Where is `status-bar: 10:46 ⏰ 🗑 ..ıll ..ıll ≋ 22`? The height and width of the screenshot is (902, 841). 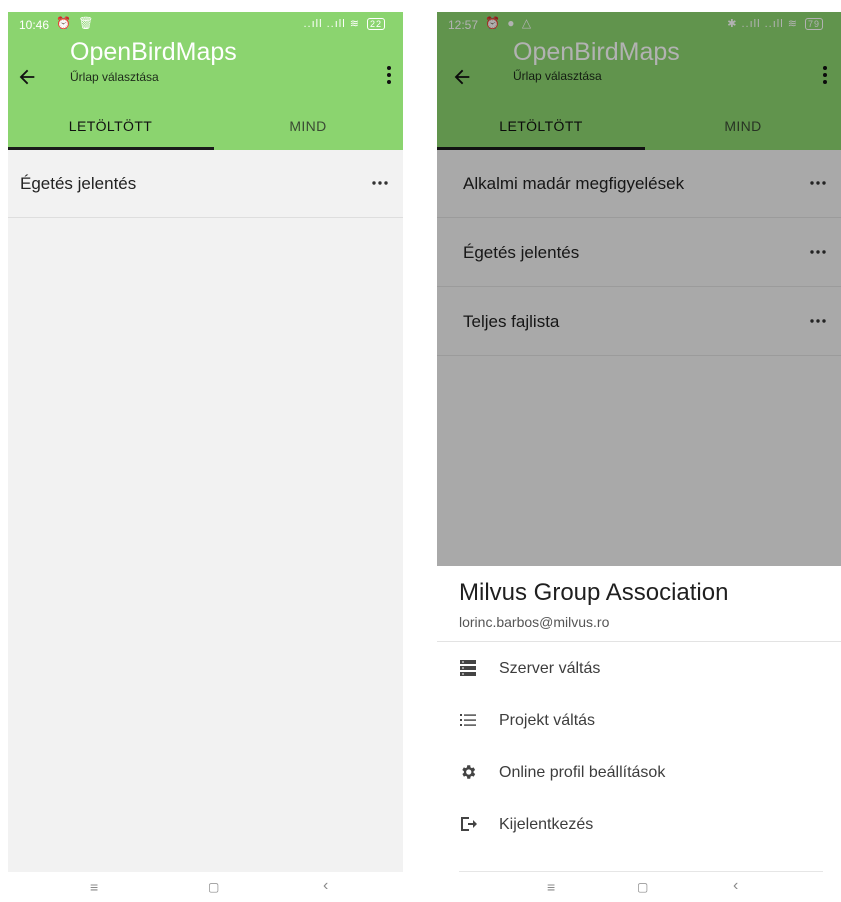 status-bar: 10:46 ⏰ 🗑 ..ıll ..ıll ≋ 22 is located at coordinates (205, 25).